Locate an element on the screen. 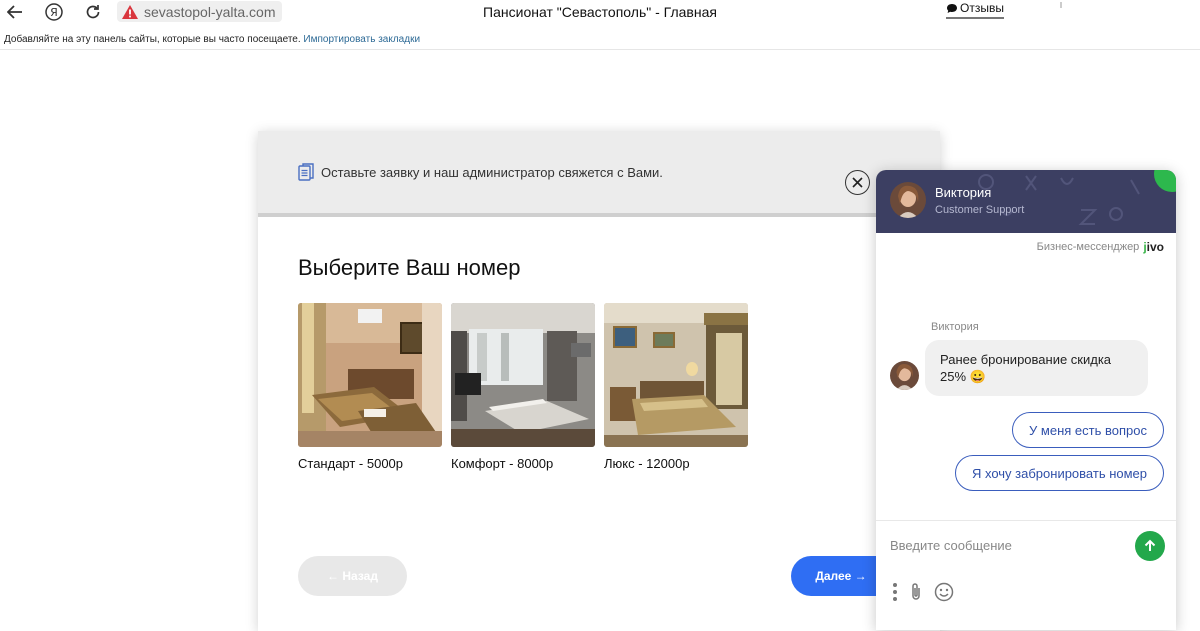  address-text: sevastopol-yalta.com is located at coordinates (210, 11).